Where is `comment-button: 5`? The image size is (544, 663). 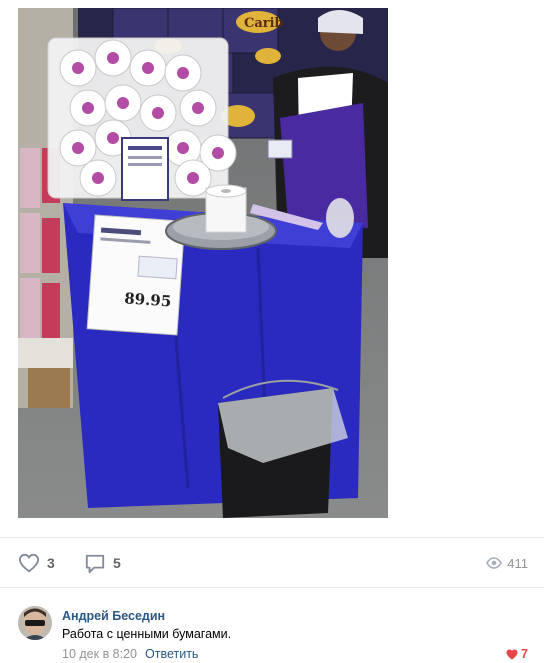 comment-button: 5 is located at coordinates (102, 563).